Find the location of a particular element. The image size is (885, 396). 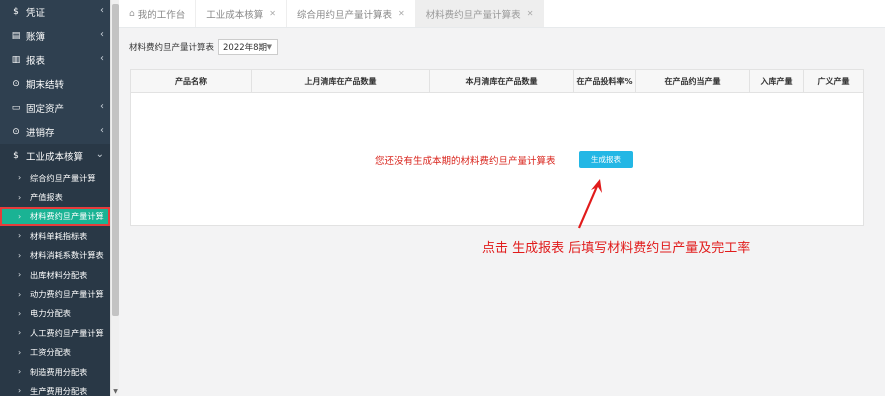

sidebar-item-voucher: $ 凭证 ‹ is located at coordinates (55, 12).